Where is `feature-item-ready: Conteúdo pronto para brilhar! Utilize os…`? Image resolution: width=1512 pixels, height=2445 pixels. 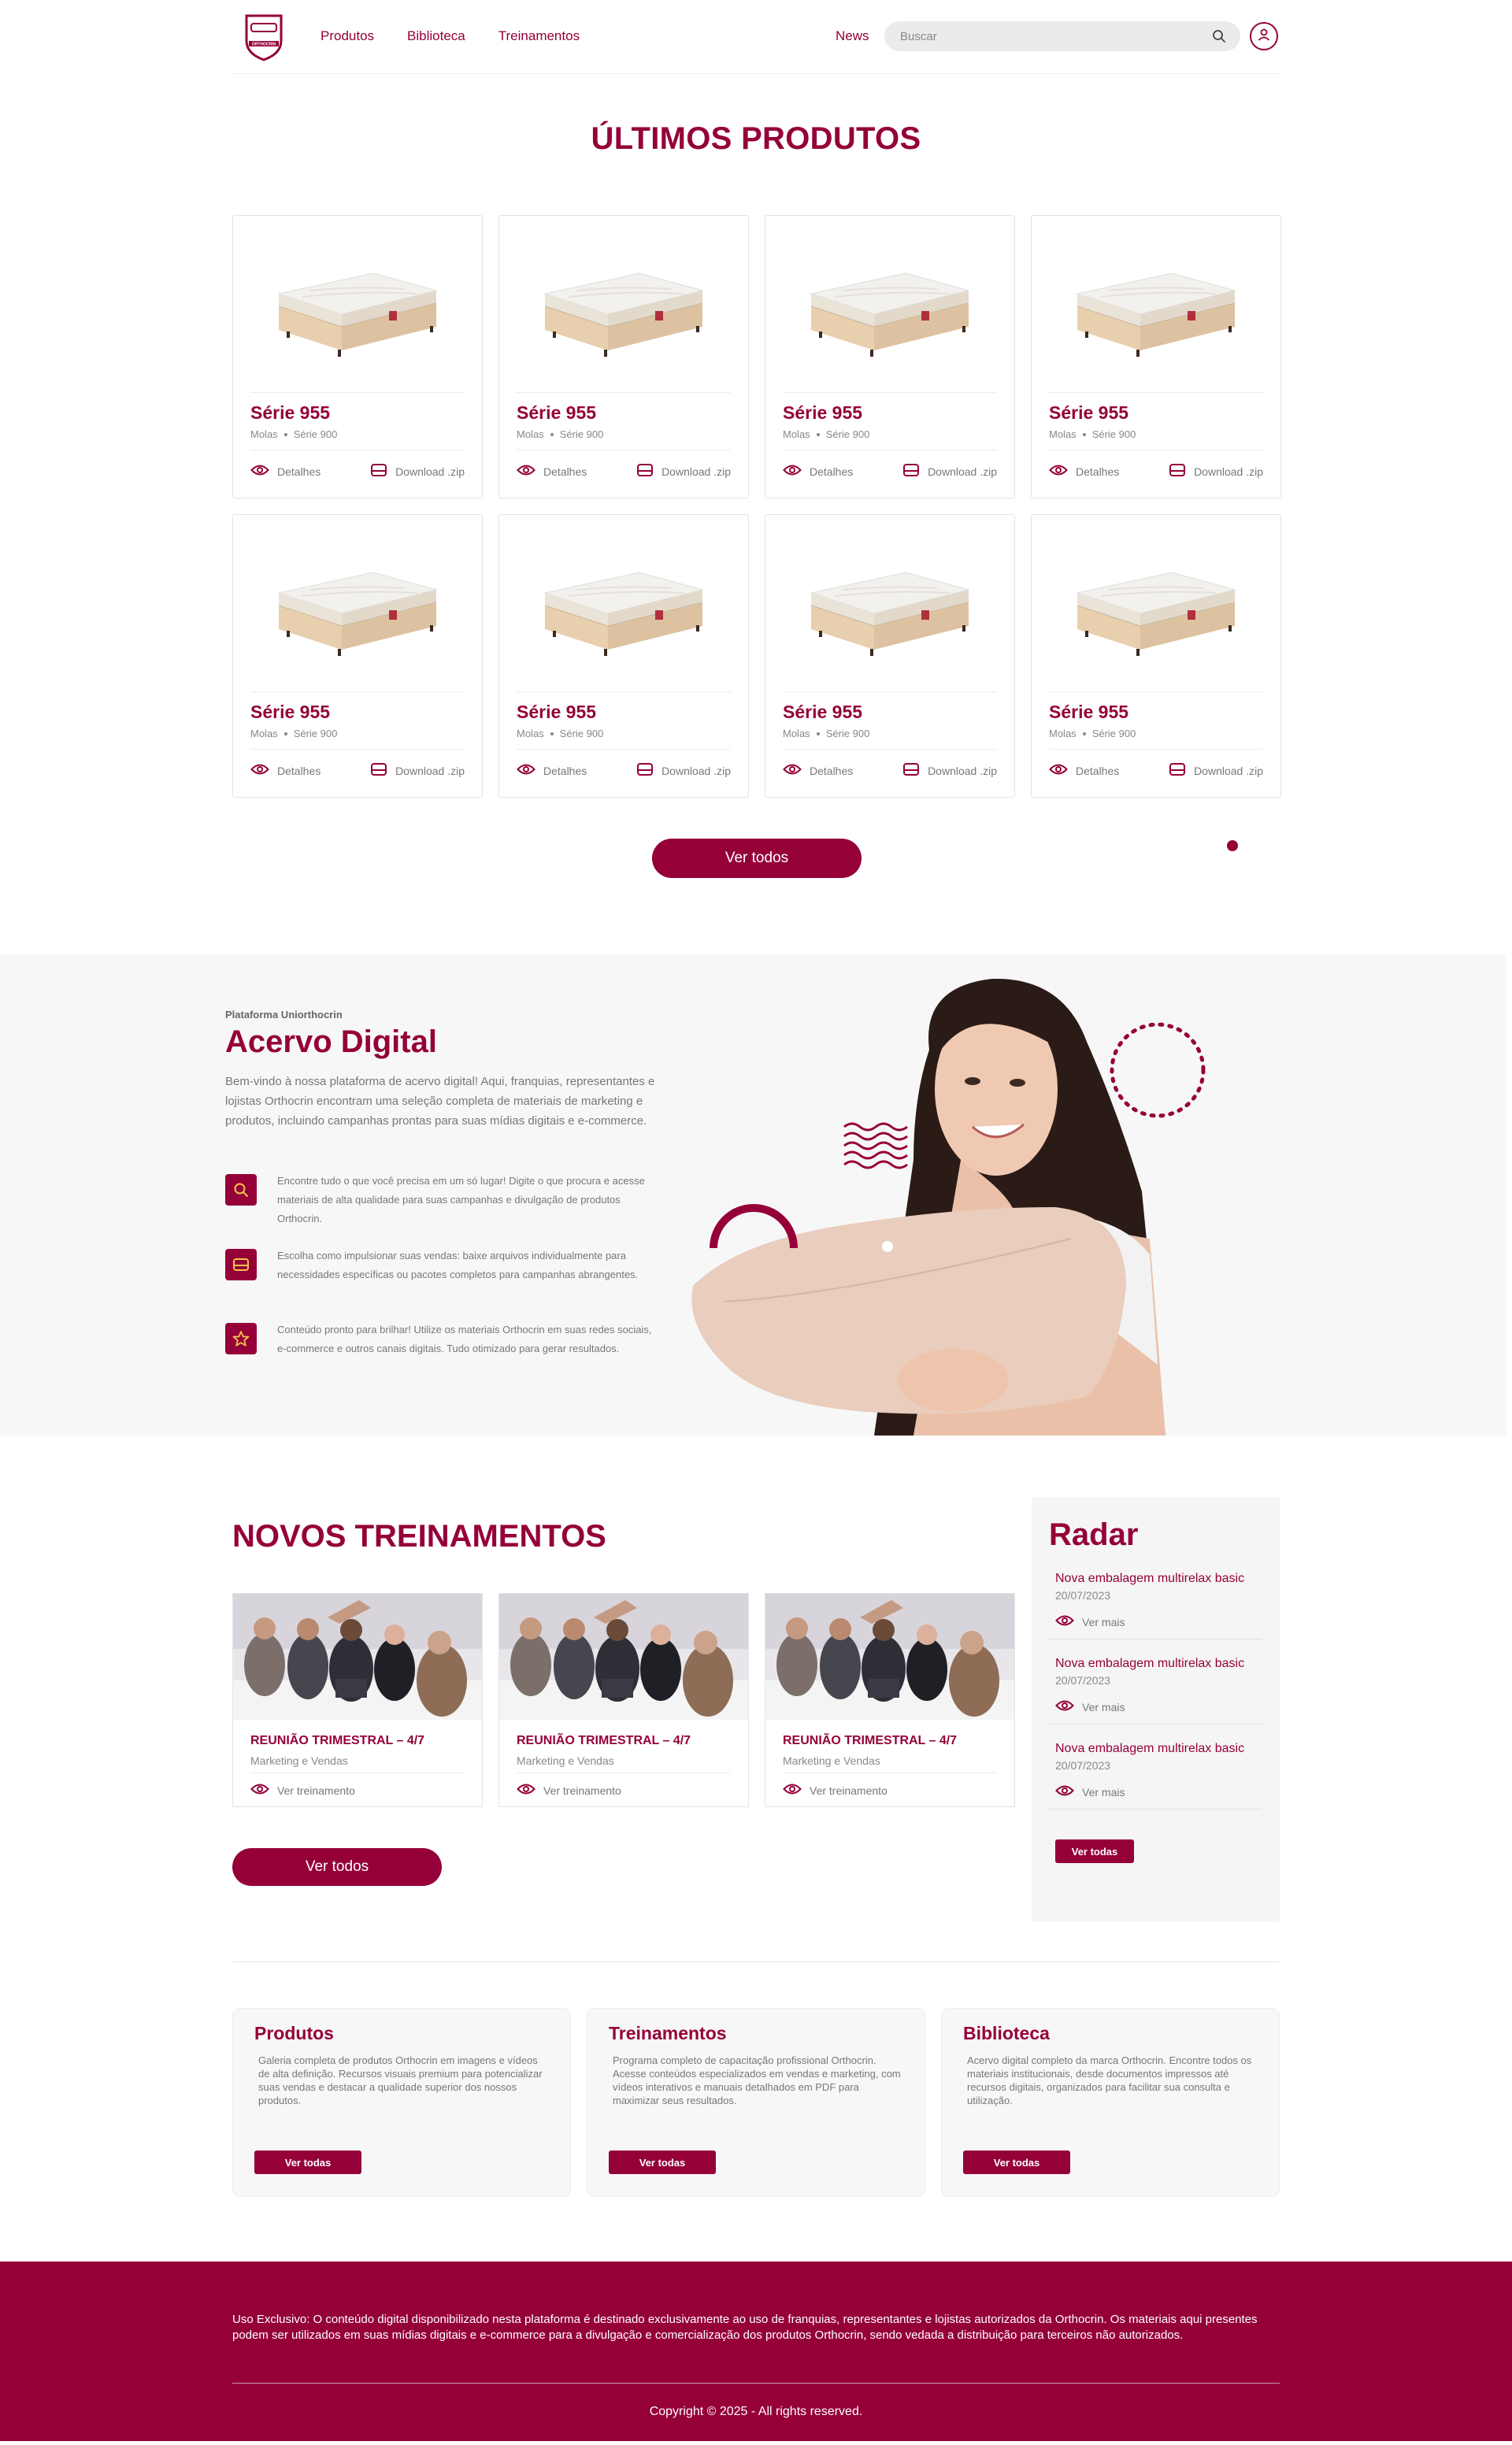 feature-item-ready: Conteúdo pronto para brilhar! Utilize os… is located at coordinates (441, 1341).